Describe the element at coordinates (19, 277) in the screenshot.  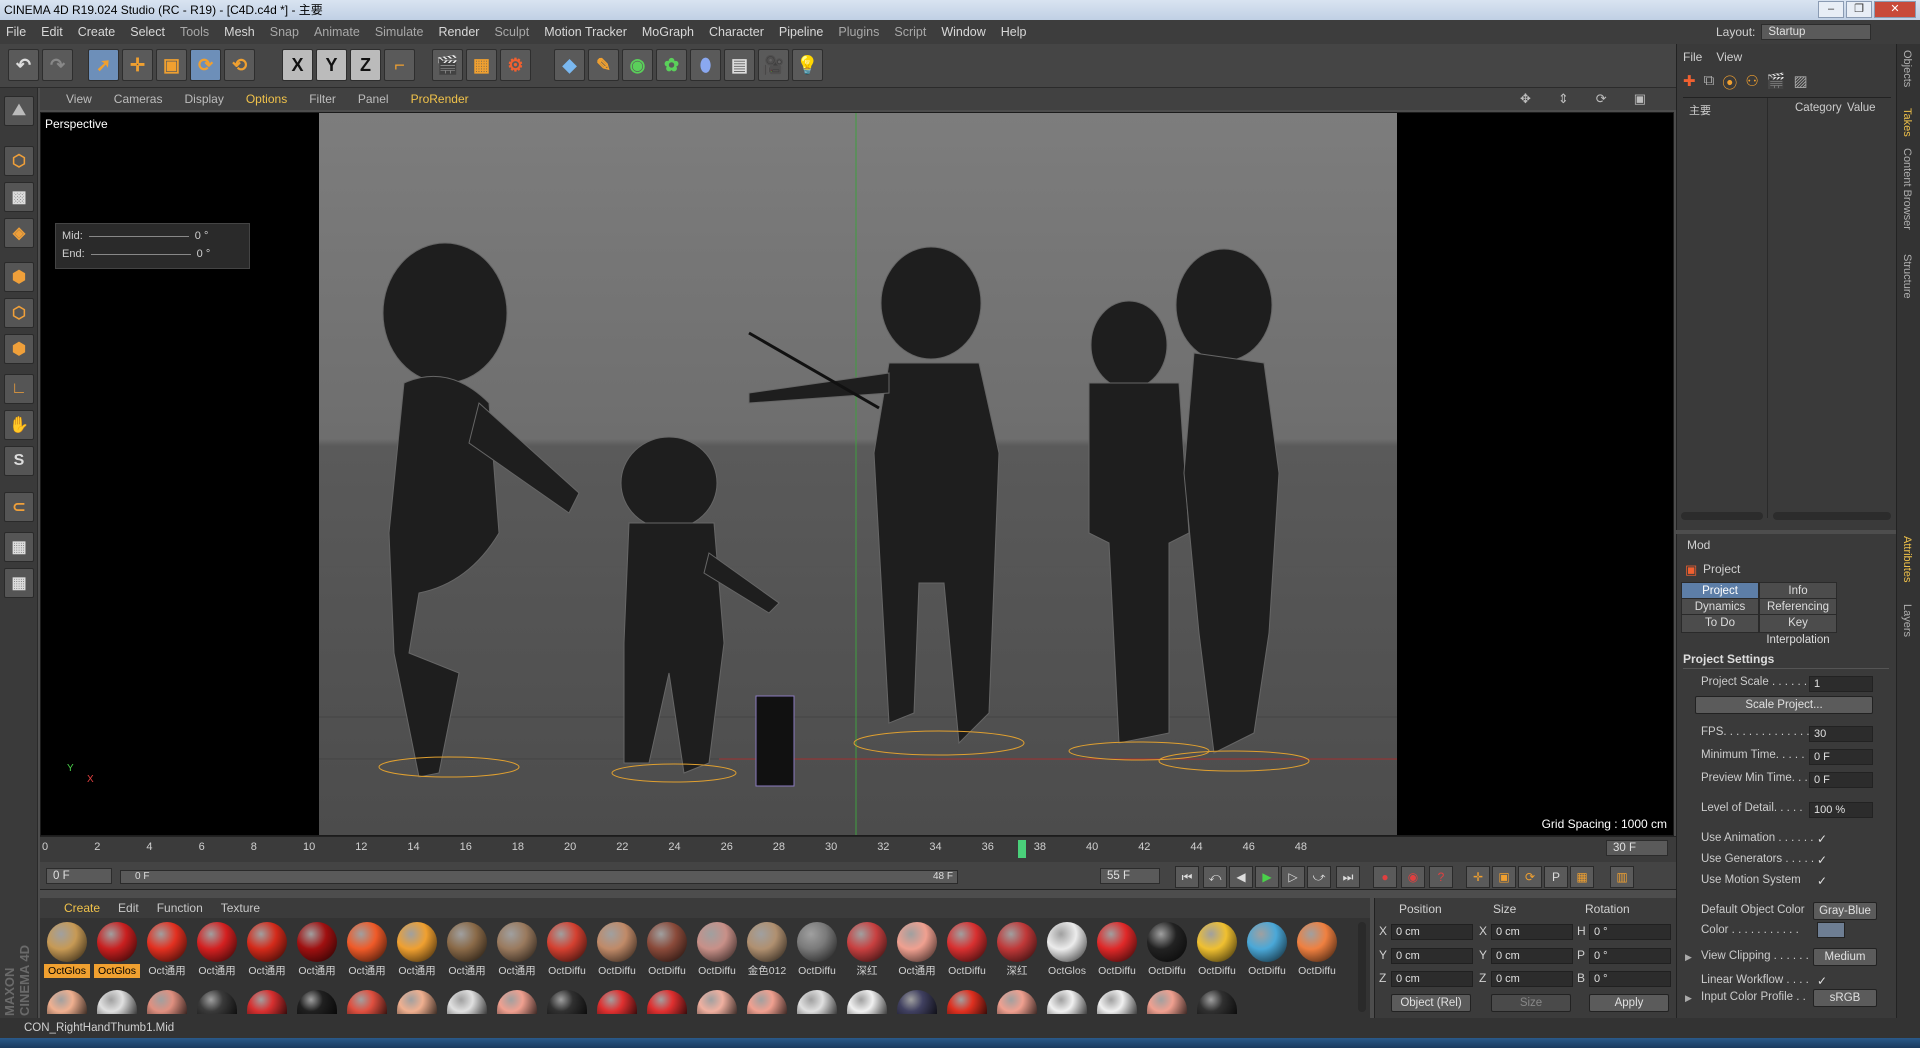
I see `points-mode-icon: ⬢` at that location.